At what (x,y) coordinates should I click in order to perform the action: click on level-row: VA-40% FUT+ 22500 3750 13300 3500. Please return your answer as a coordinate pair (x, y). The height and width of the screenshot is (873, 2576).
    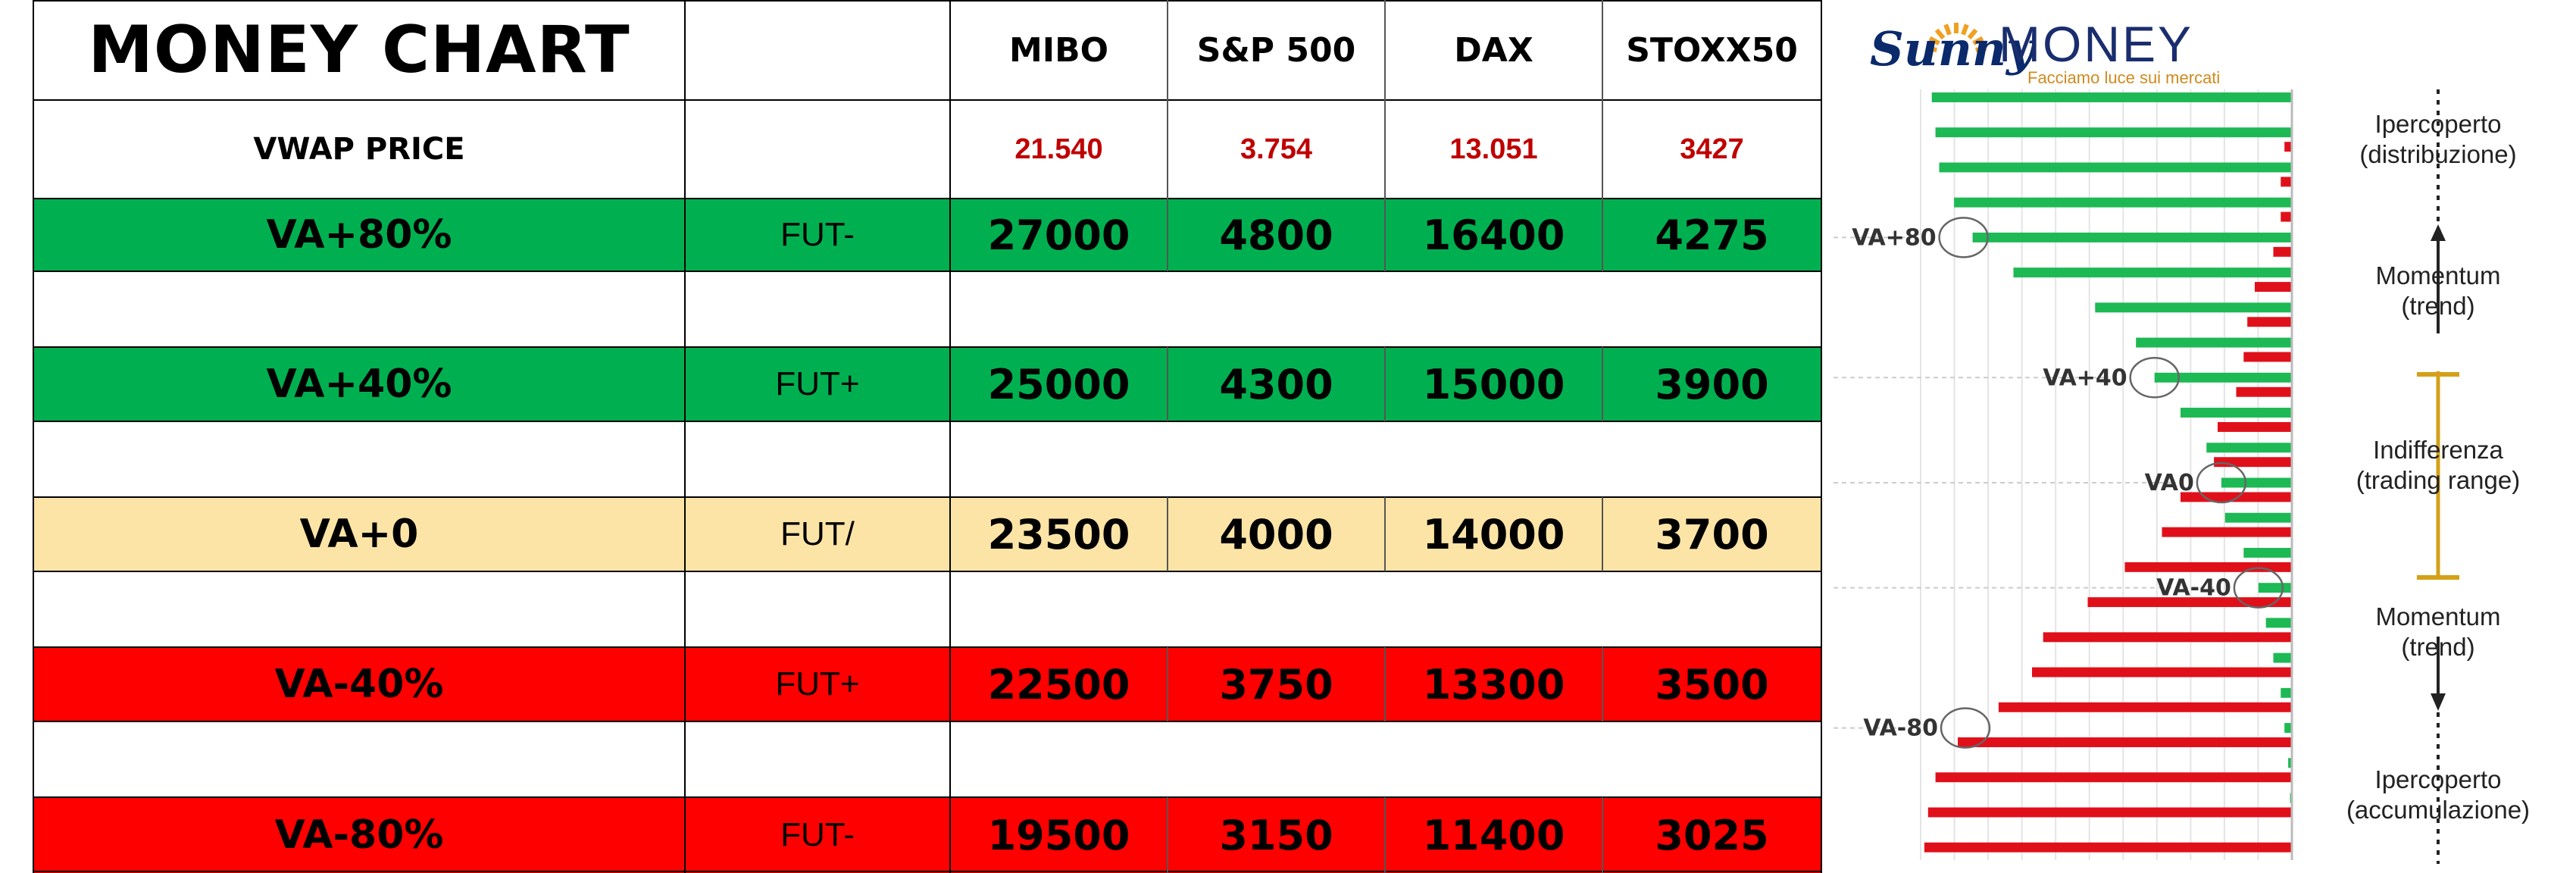
    Looking at the image, I should click on (927, 684).